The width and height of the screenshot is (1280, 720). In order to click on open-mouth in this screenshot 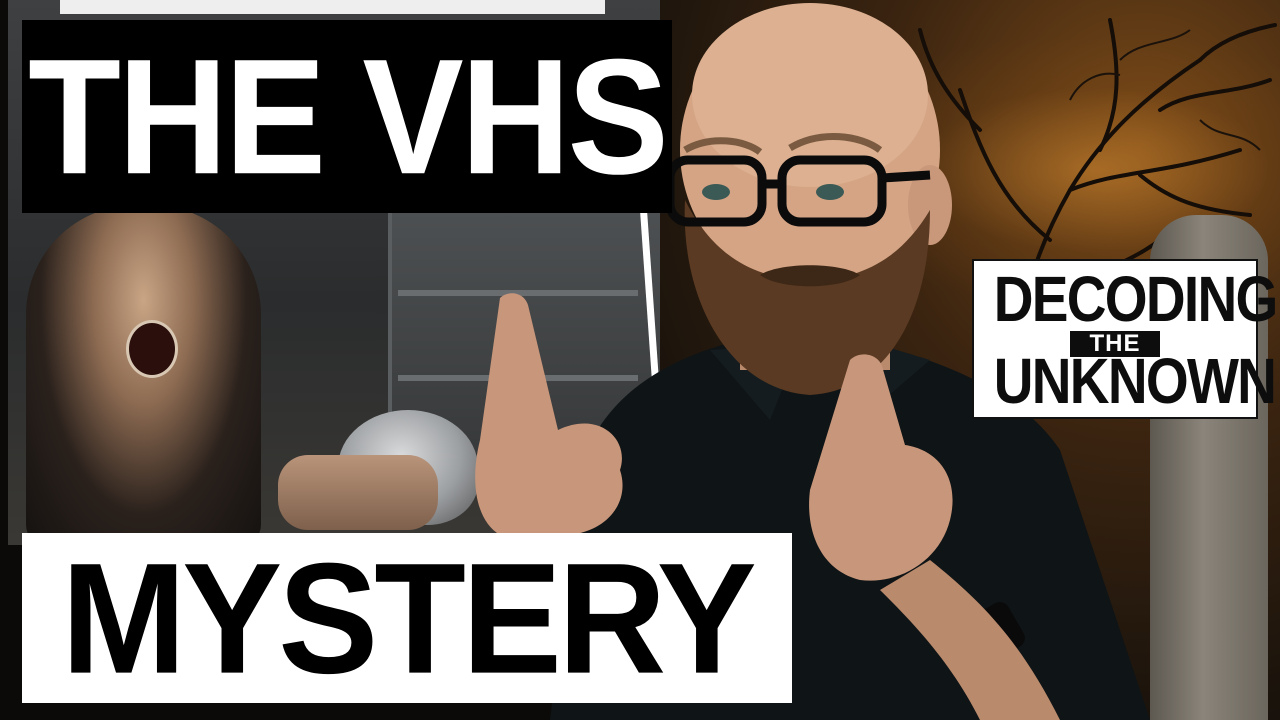, I will do `click(152, 349)`.